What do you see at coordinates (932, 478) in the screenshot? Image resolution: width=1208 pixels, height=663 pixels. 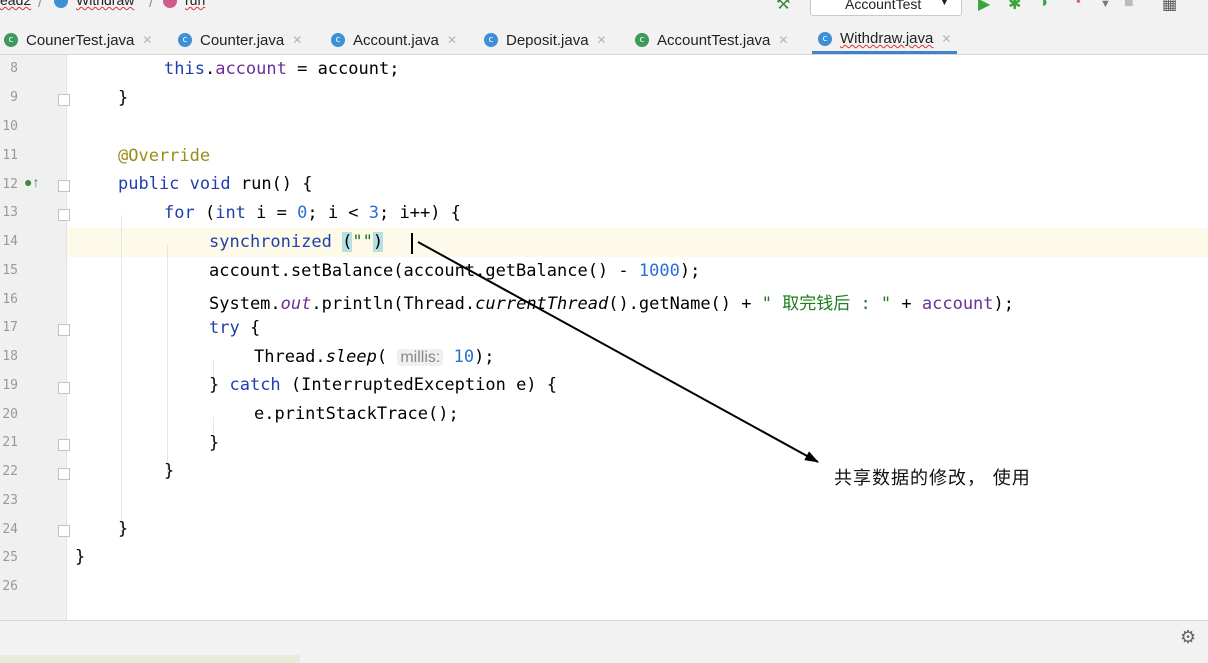 I see `annotation-note: 共享数据的修改， 使用` at bounding box center [932, 478].